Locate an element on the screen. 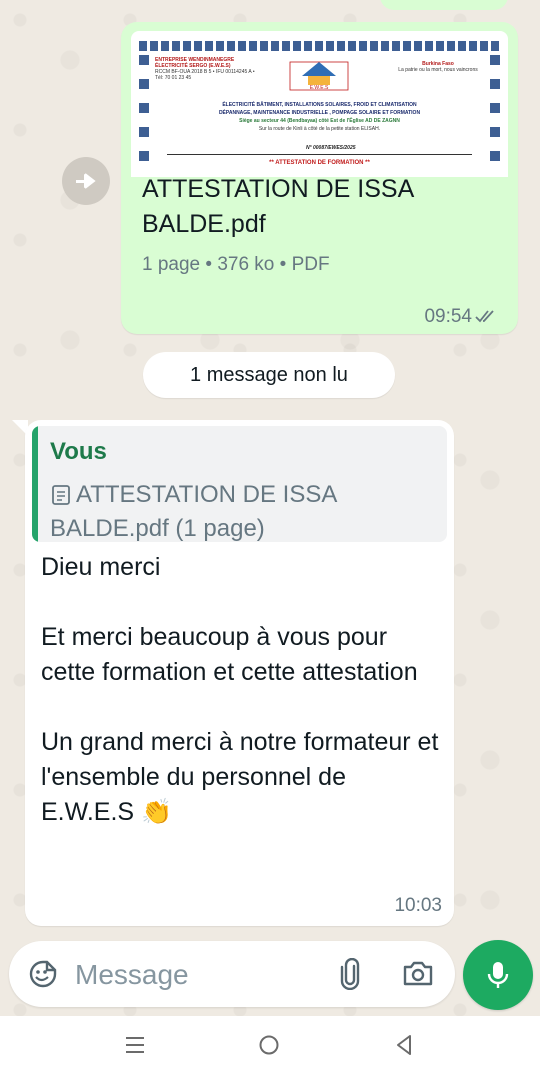 This screenshot has width=540, height=1074. message-time: 10:03 is located at coordinates (418, 905).